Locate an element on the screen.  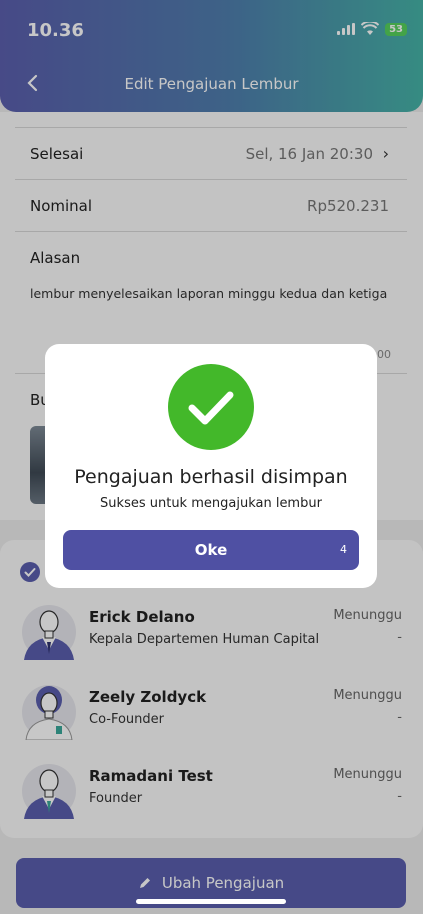
countdown-badge: 4 is located at coordinates (343, 549).